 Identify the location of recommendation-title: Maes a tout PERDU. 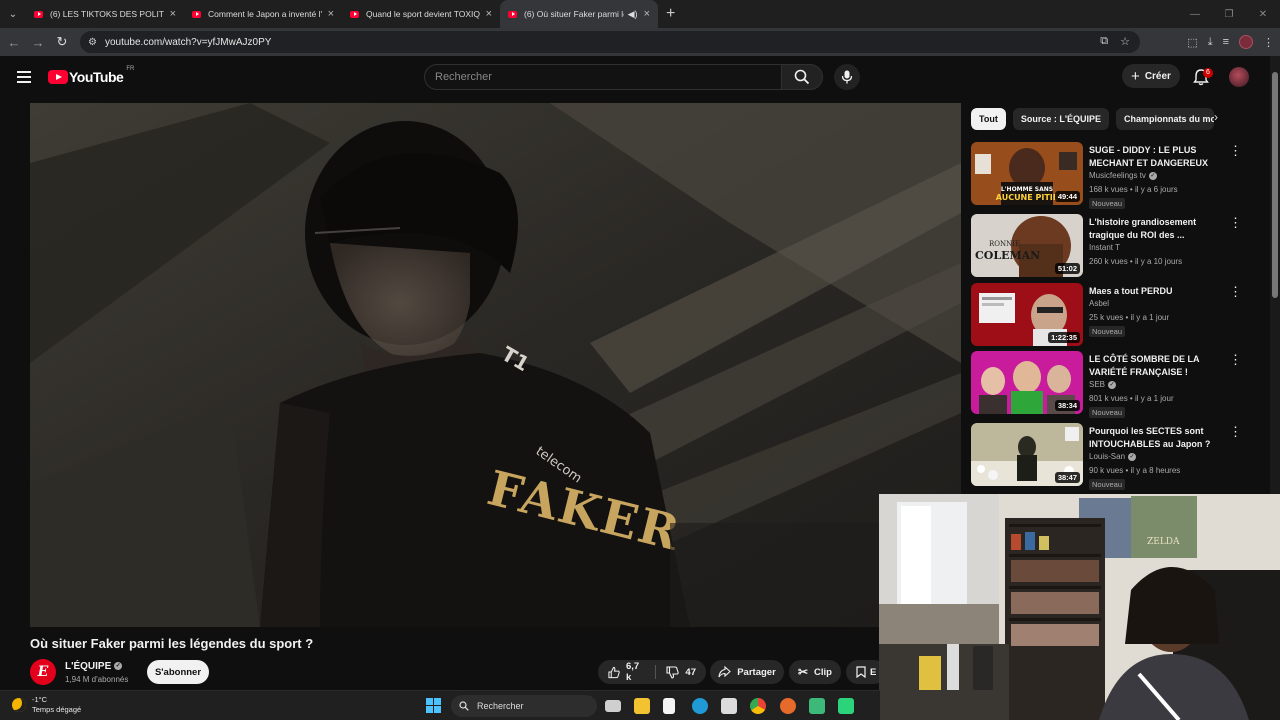
(1159, 291).